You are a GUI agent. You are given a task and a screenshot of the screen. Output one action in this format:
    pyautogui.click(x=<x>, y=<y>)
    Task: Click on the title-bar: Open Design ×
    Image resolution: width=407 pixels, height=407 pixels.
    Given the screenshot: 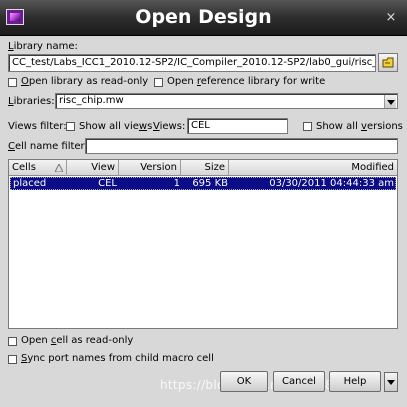 What is the action you would take?
    pyautogui.click(x=203, y=18)
    